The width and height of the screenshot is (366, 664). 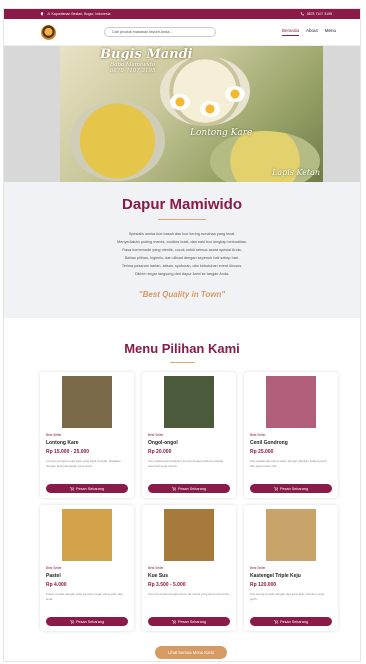 I want to click on product-name: Cenil Gondrong, so click(x=291, y=443).